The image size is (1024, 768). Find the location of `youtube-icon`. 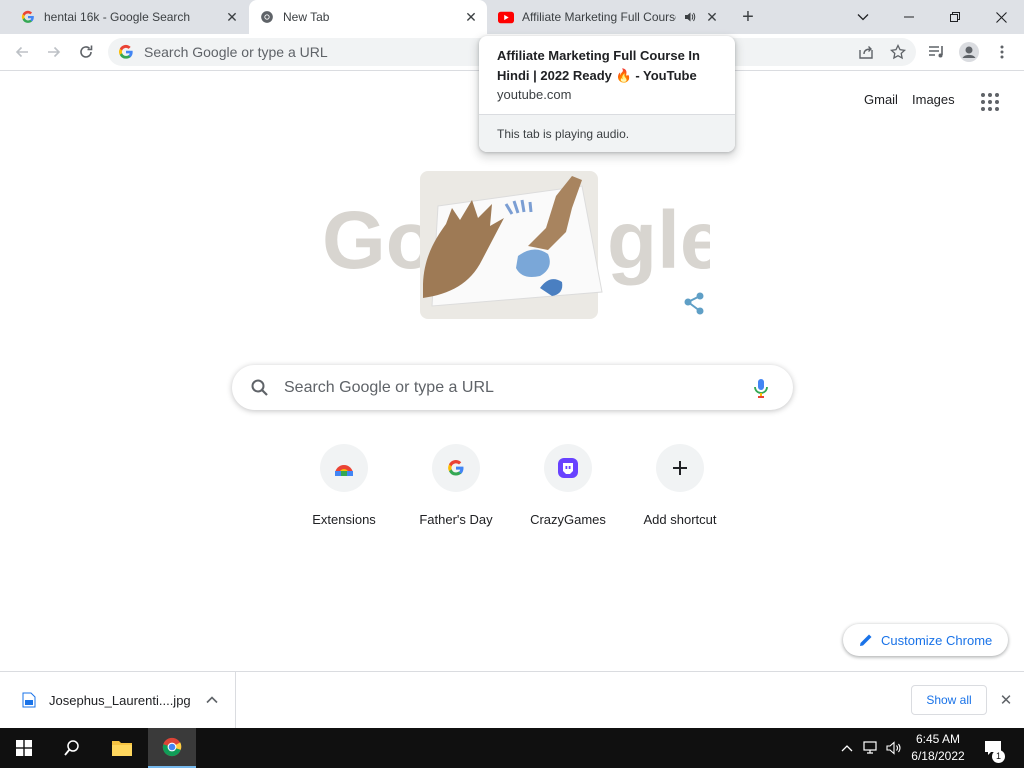

youtube-icon is located at coordinates (506, 17).